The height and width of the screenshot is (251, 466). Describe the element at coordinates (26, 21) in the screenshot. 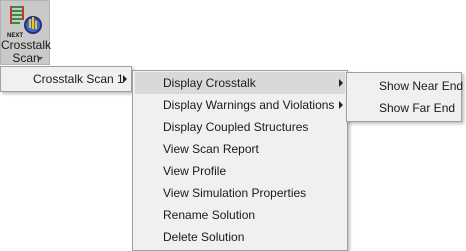

I see `crosstalk-scan-icon: NEXT` at that location.